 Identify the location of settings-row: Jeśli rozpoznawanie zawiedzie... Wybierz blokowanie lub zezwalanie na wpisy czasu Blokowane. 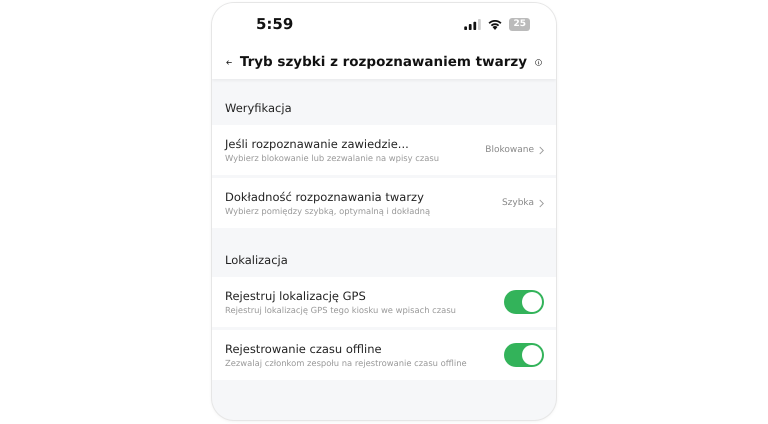
(384, 150).